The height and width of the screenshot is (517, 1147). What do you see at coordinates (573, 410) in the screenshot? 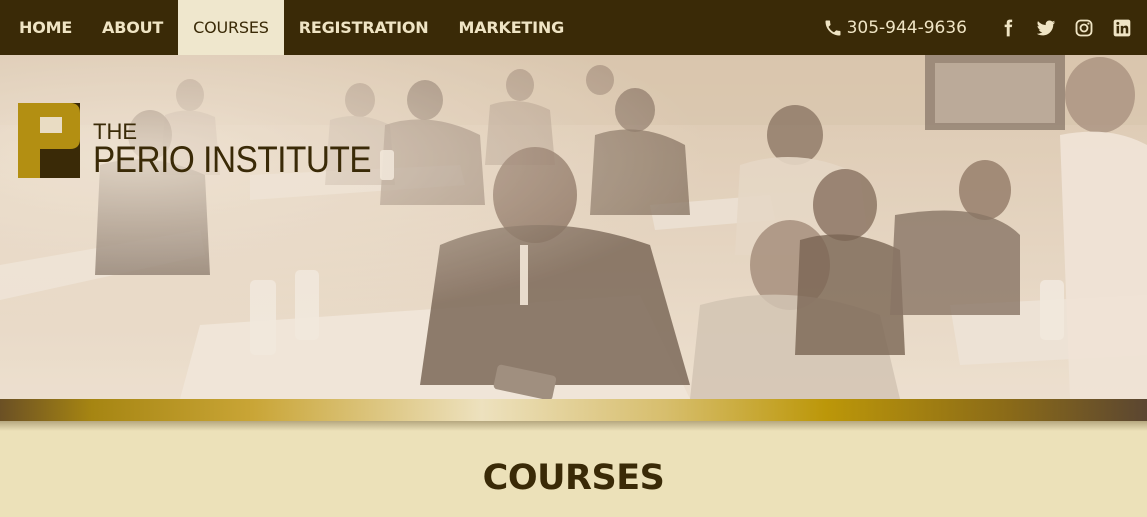
I see `gold-divider-strip` at bounding box center [573, 410].